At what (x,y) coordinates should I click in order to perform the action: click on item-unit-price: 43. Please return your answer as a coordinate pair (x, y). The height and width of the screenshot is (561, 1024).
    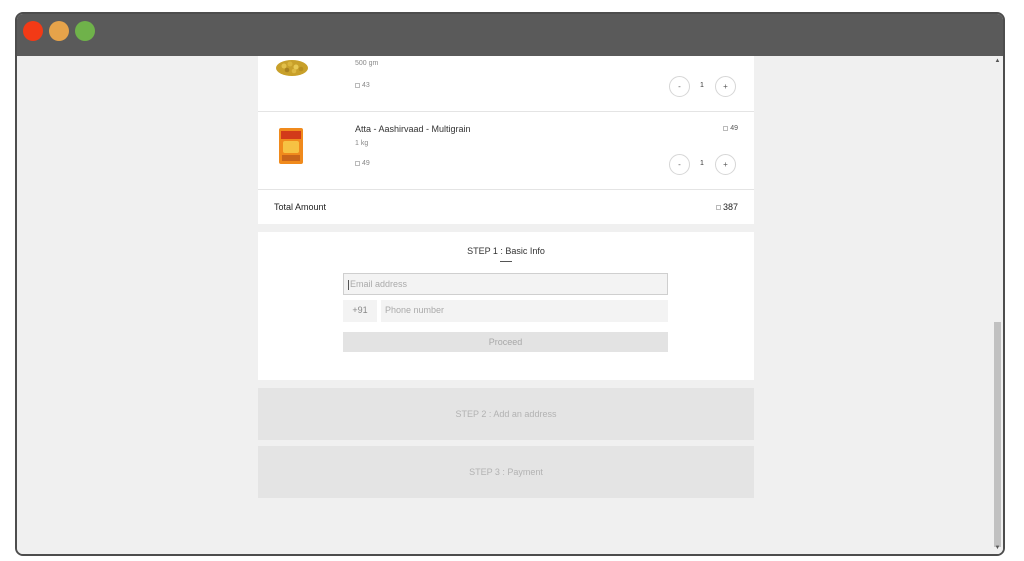
    Looking at the image, I should click on (362, 85).